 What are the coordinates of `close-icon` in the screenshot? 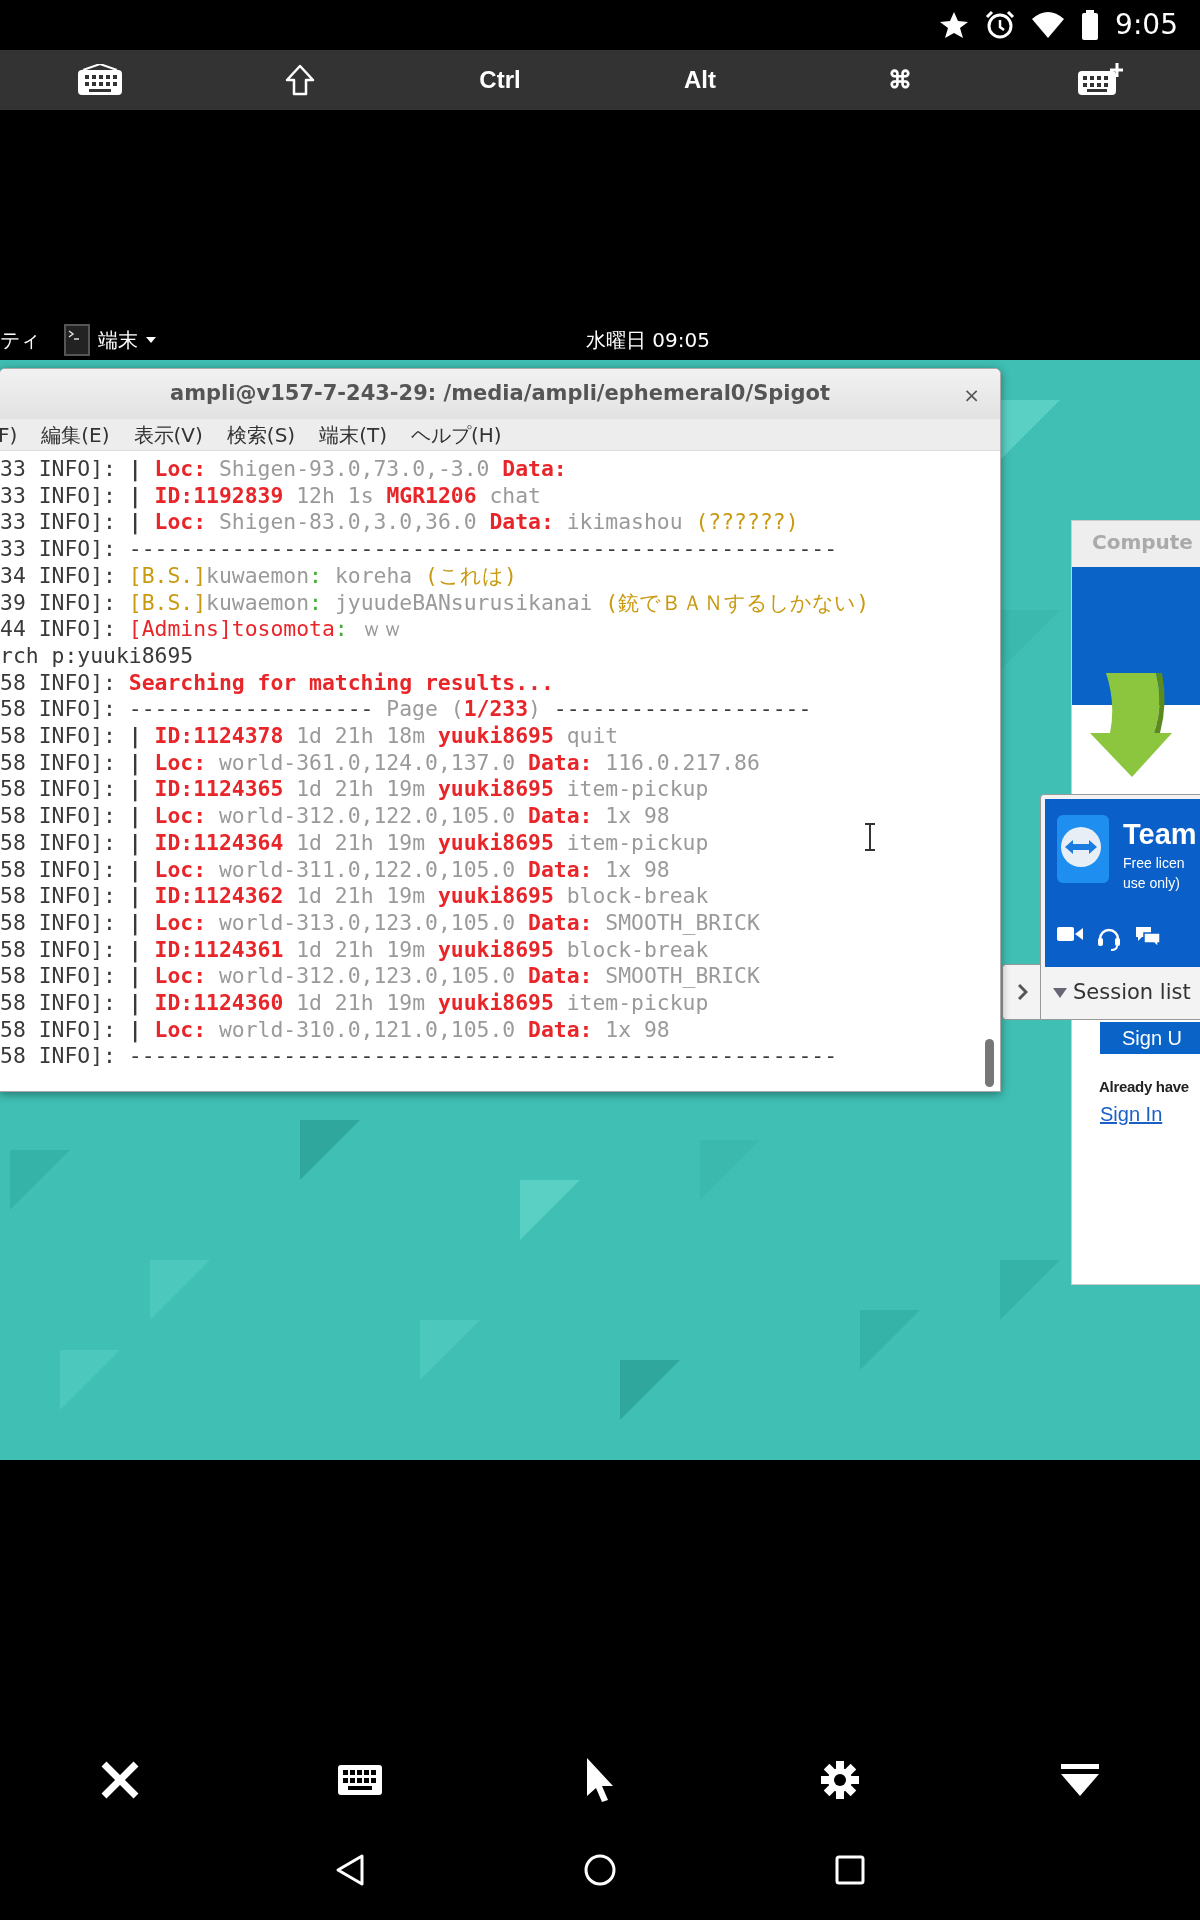 It's located at (120, 1780).